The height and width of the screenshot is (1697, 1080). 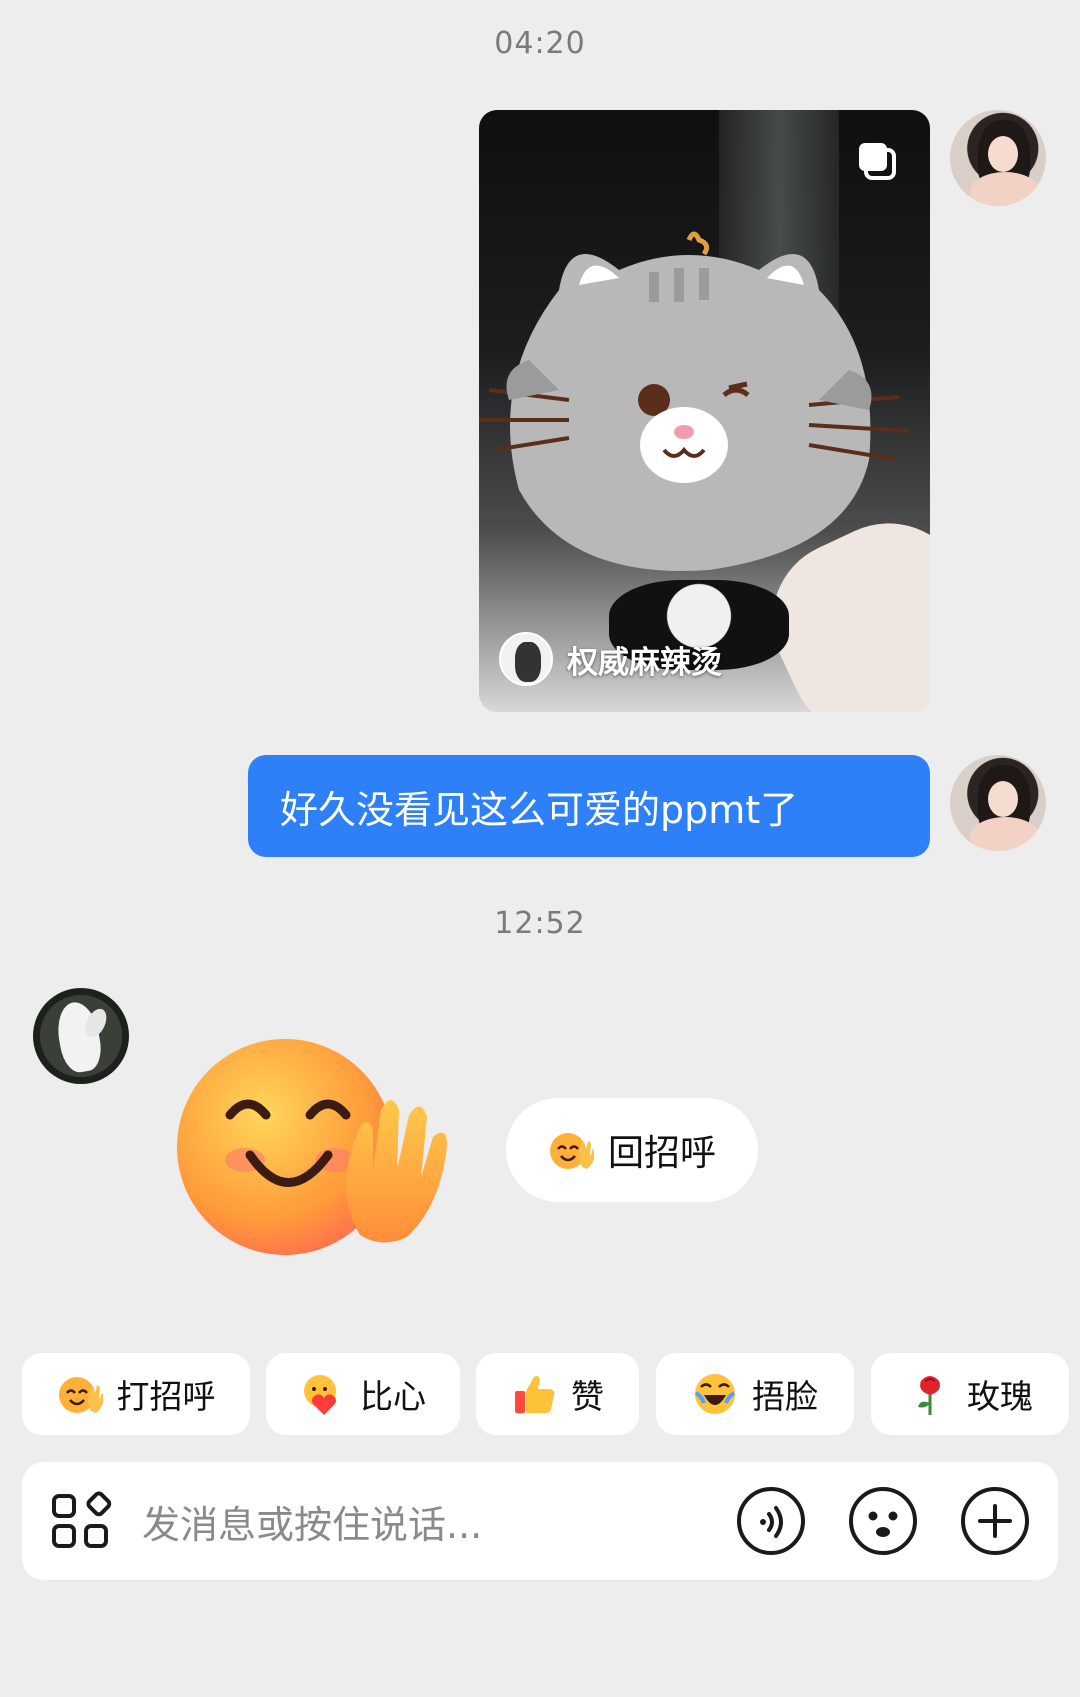 I want to click on shared-video-card: 权威麻辣烫, so click(x=704, y=411).